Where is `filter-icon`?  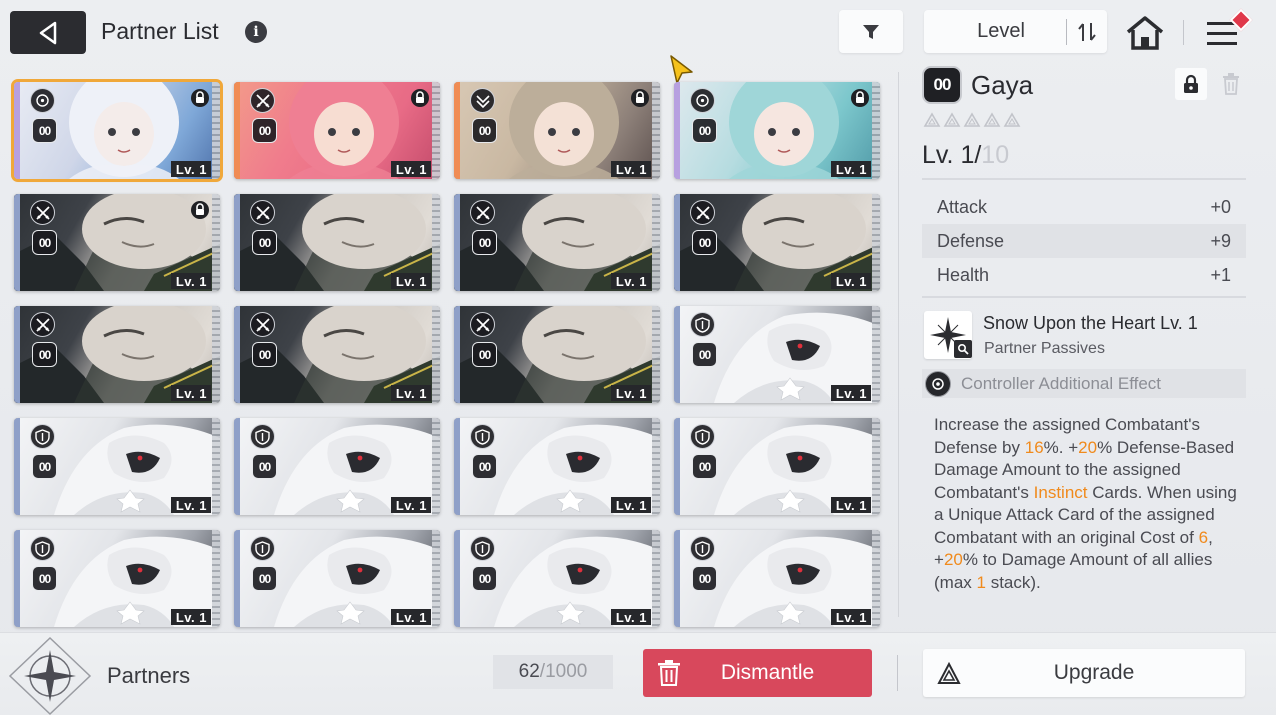
filter-icon is located at coordinates (871, 31).